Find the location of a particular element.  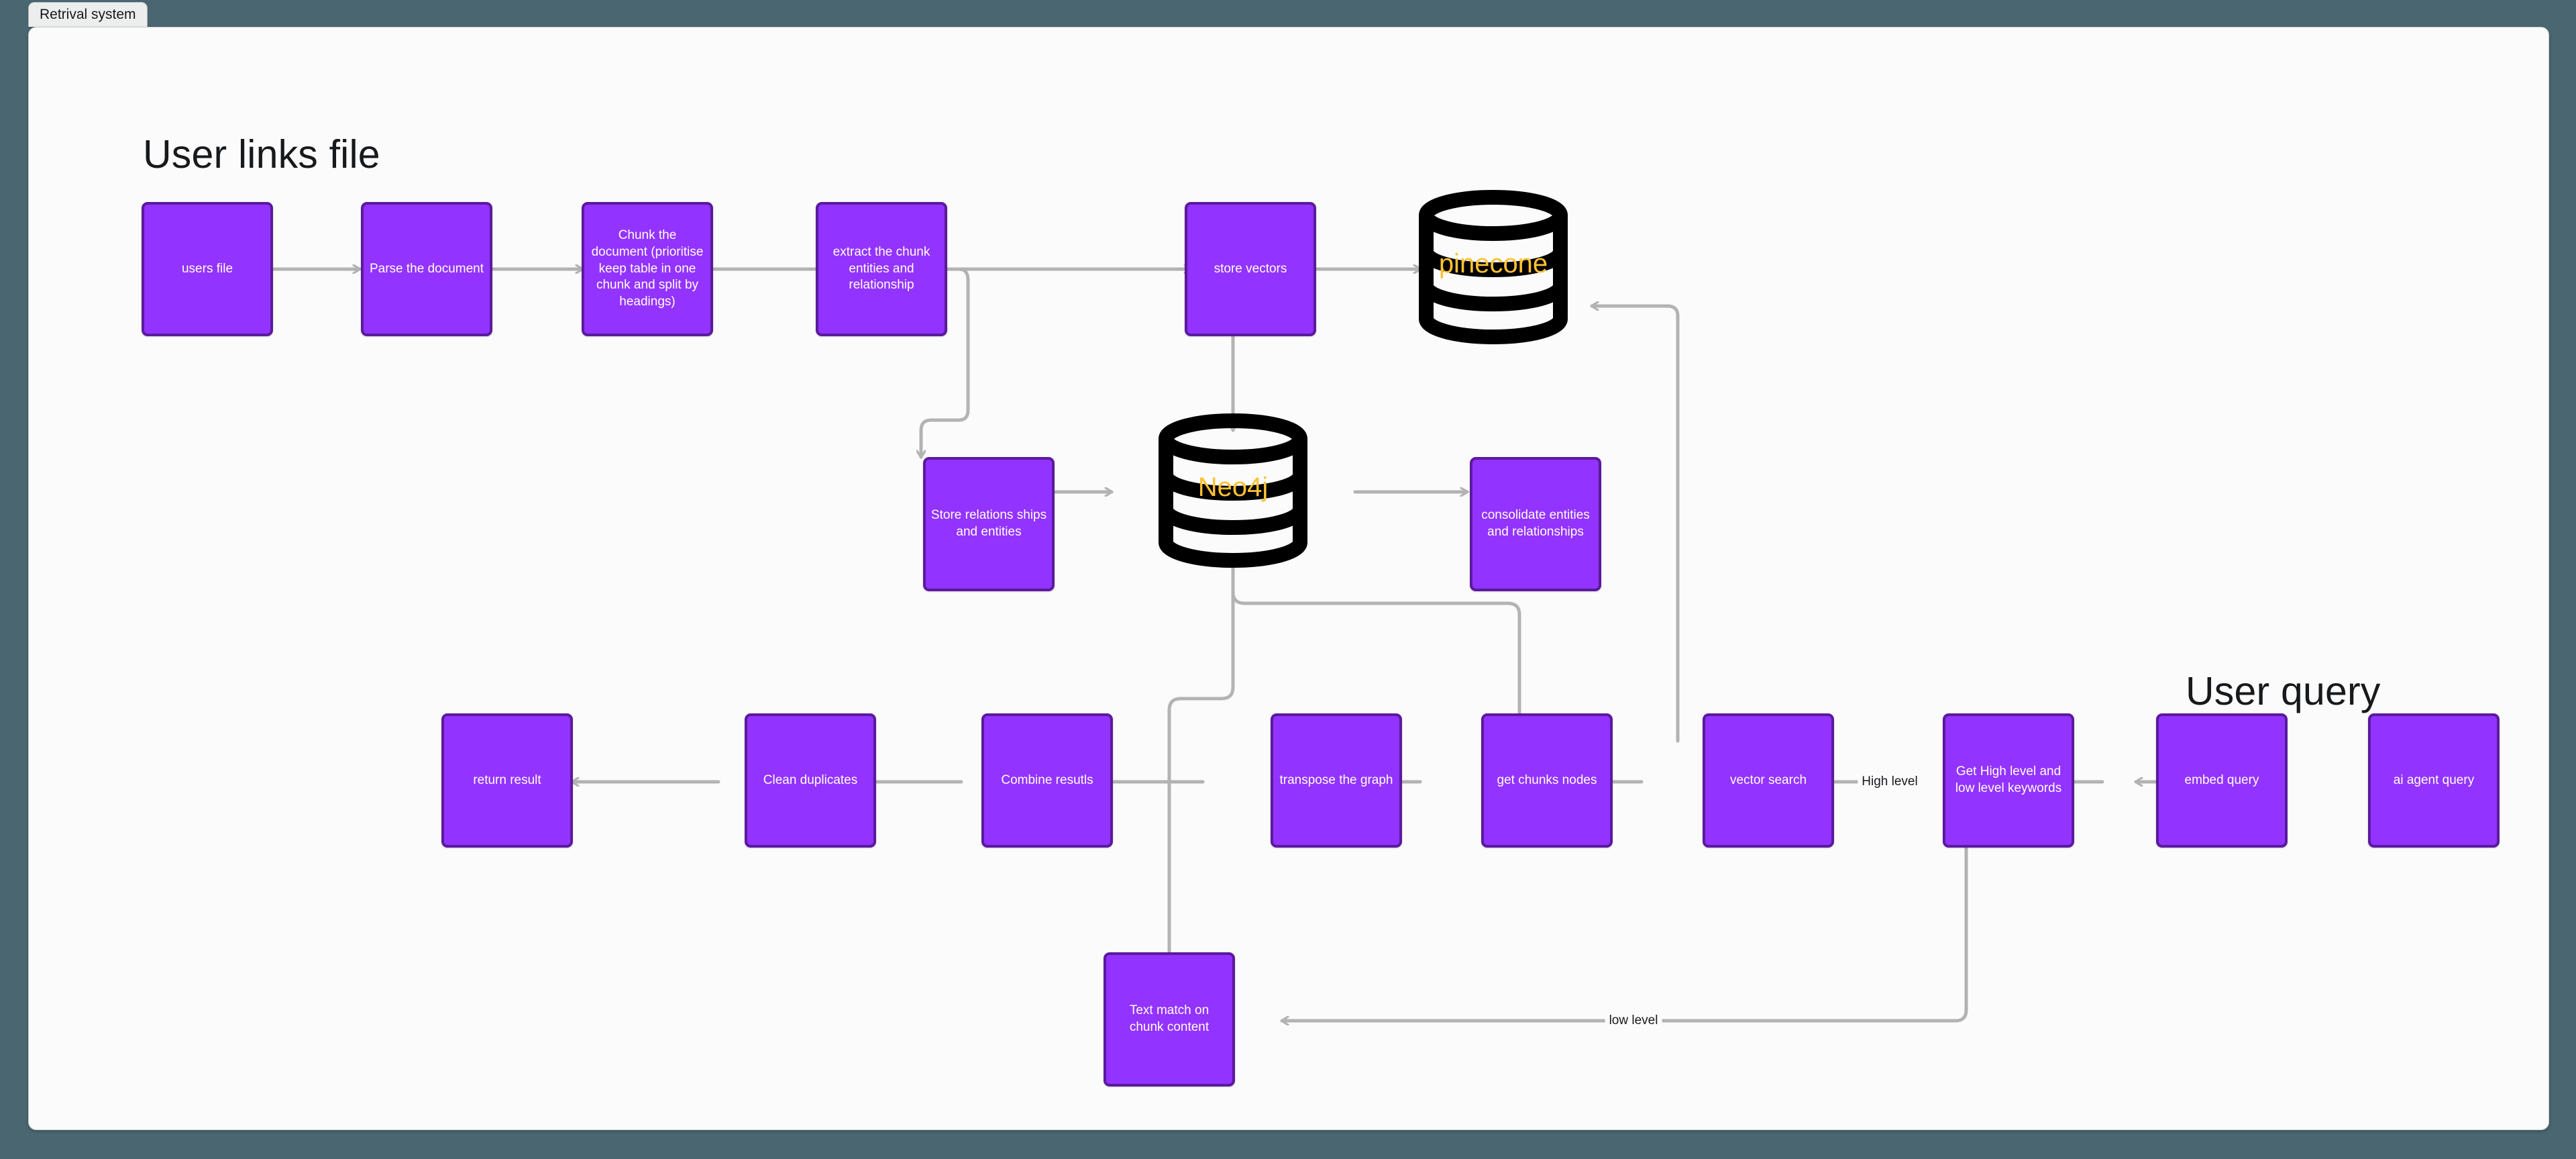

node-label: get chunks nodes is located at coordinates (1547, 779).